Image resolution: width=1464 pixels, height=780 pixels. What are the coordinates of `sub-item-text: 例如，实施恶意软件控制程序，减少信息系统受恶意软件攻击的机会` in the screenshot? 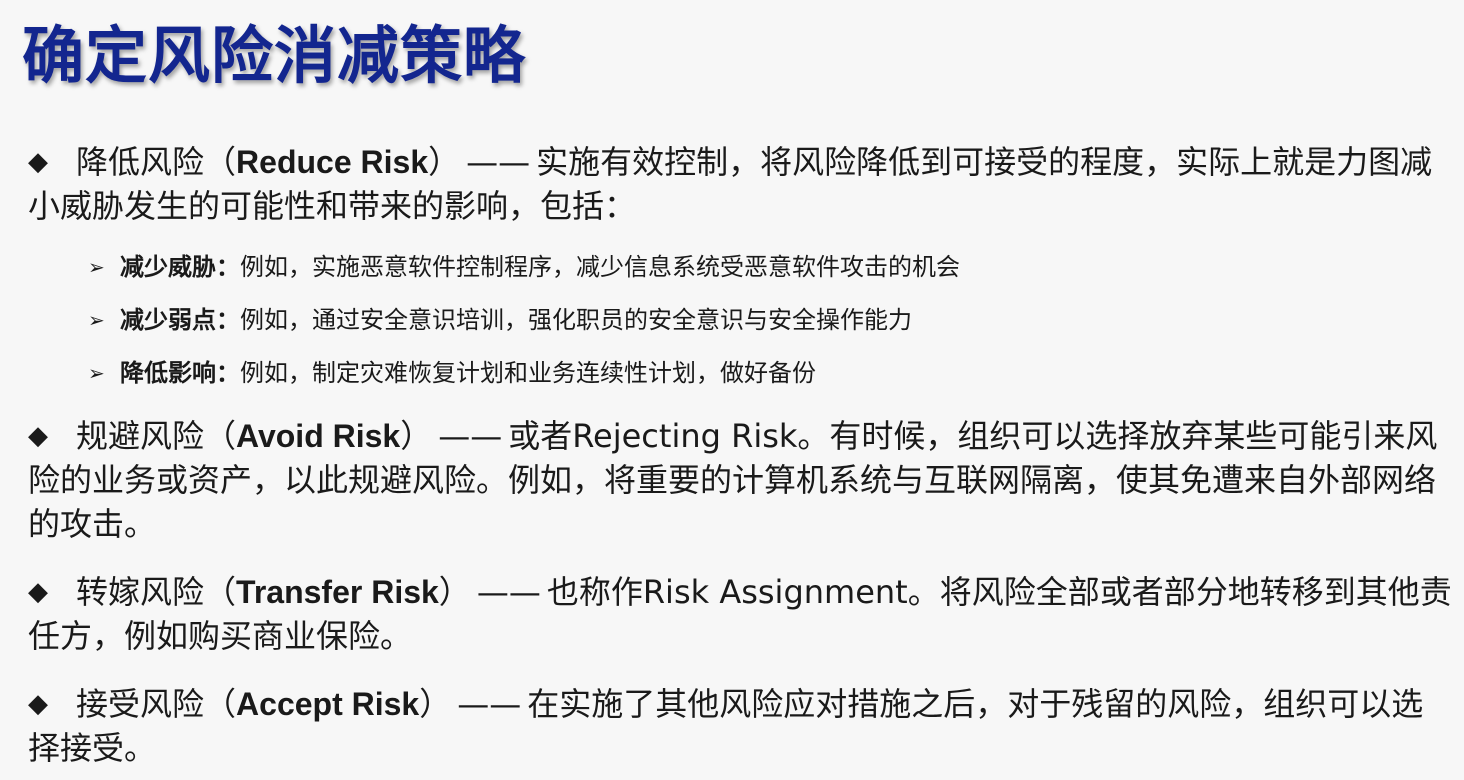 It's located at (600, 267).